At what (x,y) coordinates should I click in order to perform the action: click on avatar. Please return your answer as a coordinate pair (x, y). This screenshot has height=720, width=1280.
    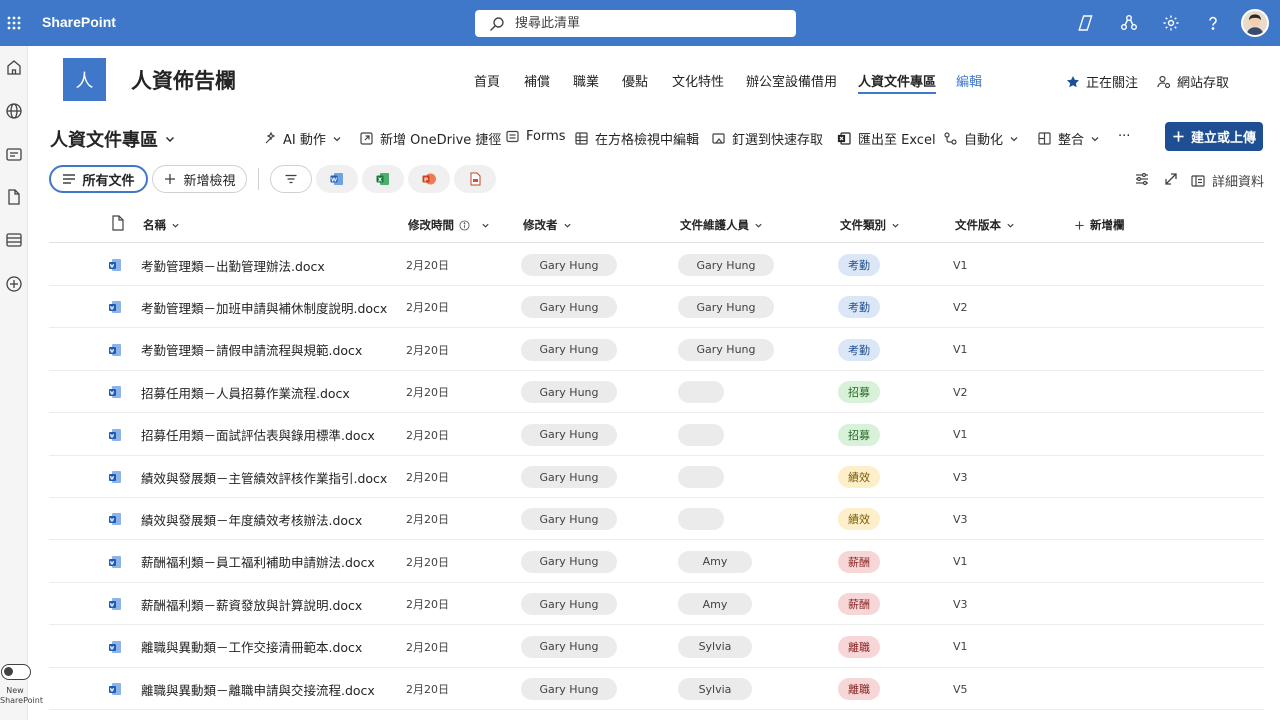
    Looking at the image, I should click on (1255, 23).